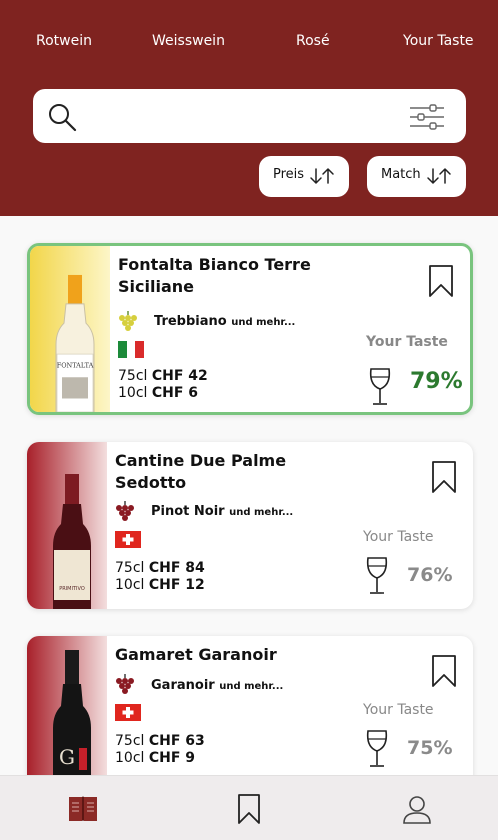 This screenshot has height=840, width=498. Describe the element at coordinates (313, 41) in the screenshot. I see `tab-rose: Rosé` at that location.